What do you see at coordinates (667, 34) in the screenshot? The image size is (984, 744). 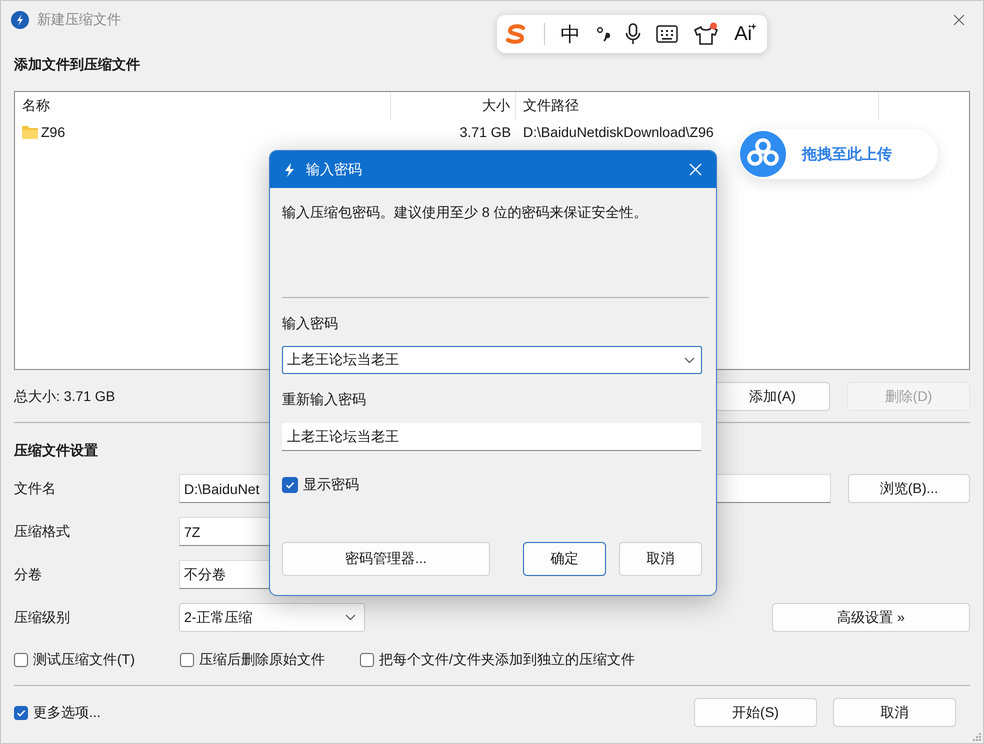 I see `keyboard-icon` at bounding box center [667, 34].